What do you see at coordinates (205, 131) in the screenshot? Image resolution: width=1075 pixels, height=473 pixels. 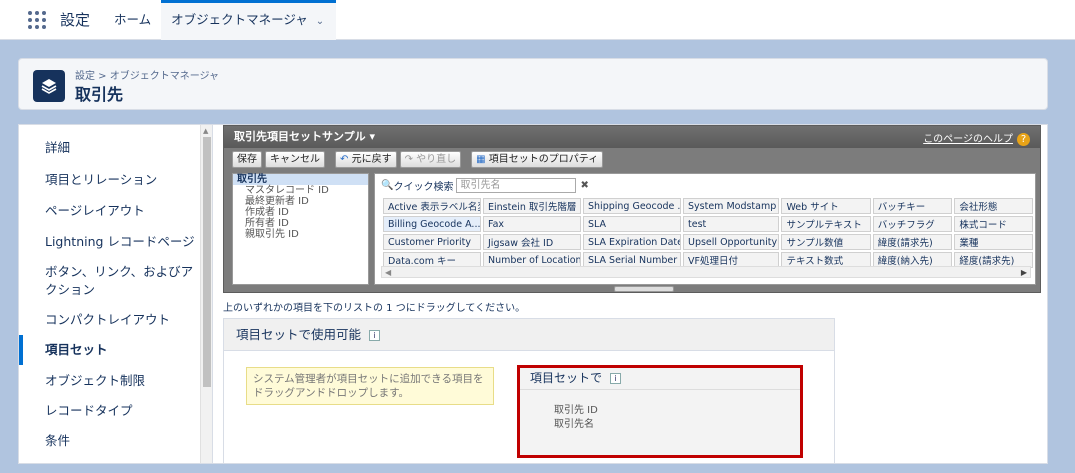 I see `scroll-up-icon: ▲` at bounding box center [205, 131].